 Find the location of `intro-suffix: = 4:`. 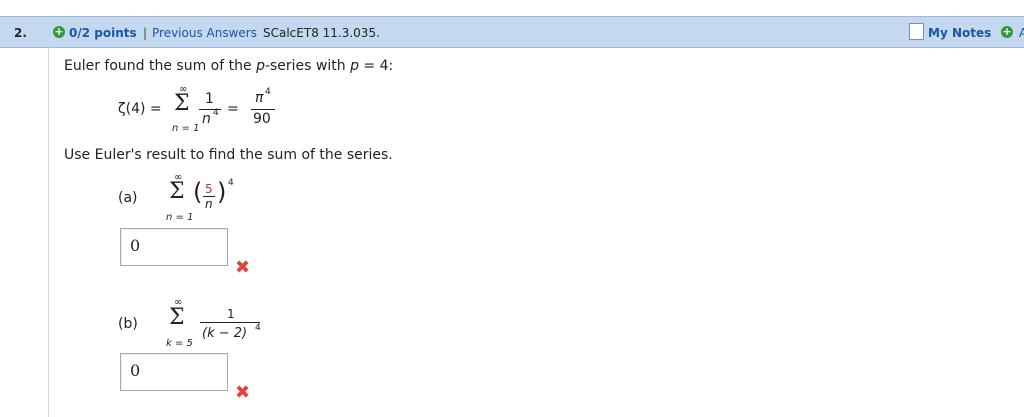

intro-suffix: = 4: is located at coordinates (376, 66).